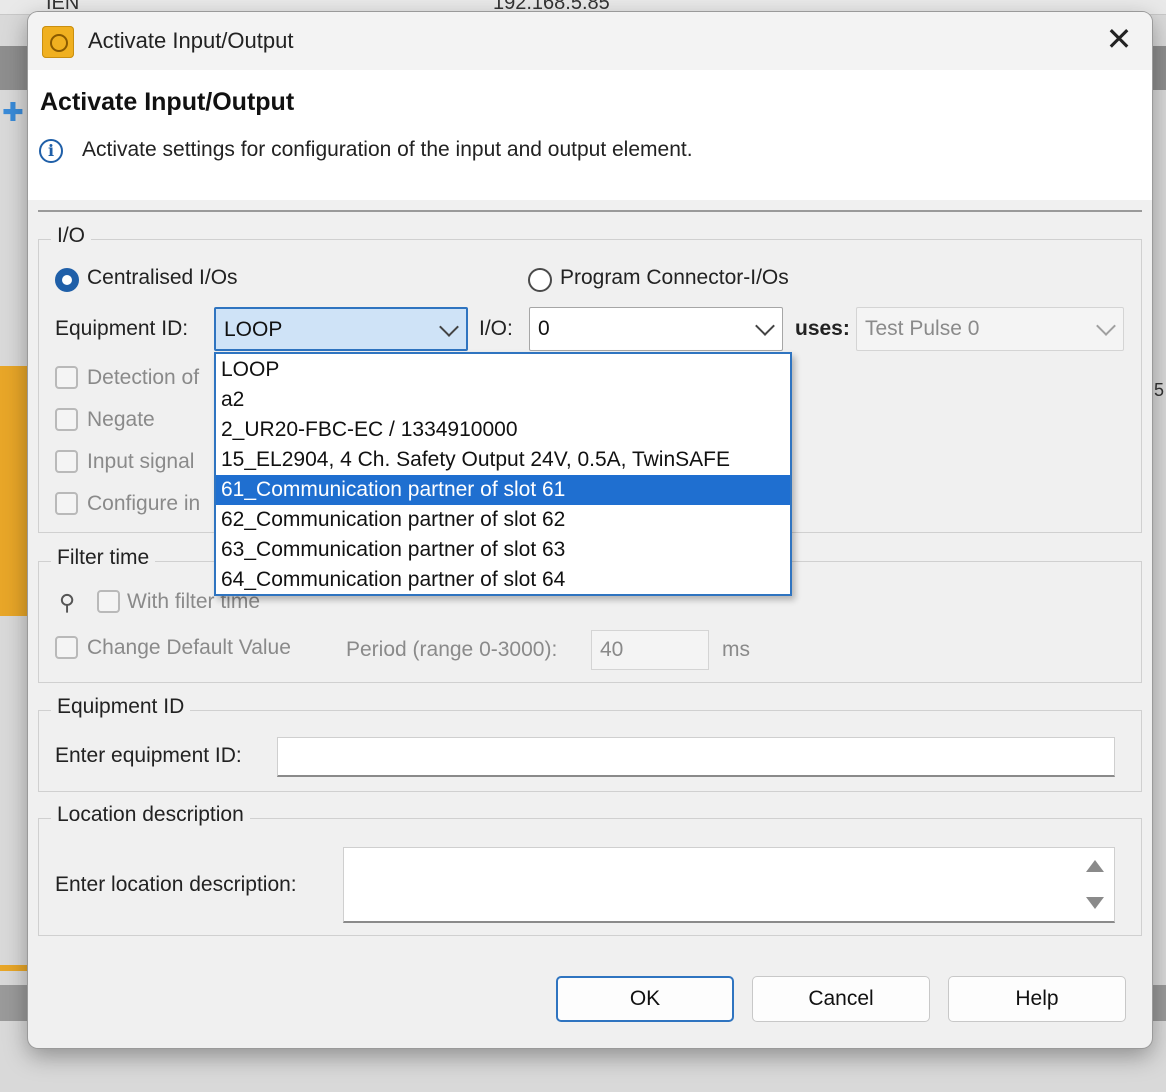 The image size is (1166, 1092). I want to click on equipment-id-legend: Equipment ID, so click(121, 707).